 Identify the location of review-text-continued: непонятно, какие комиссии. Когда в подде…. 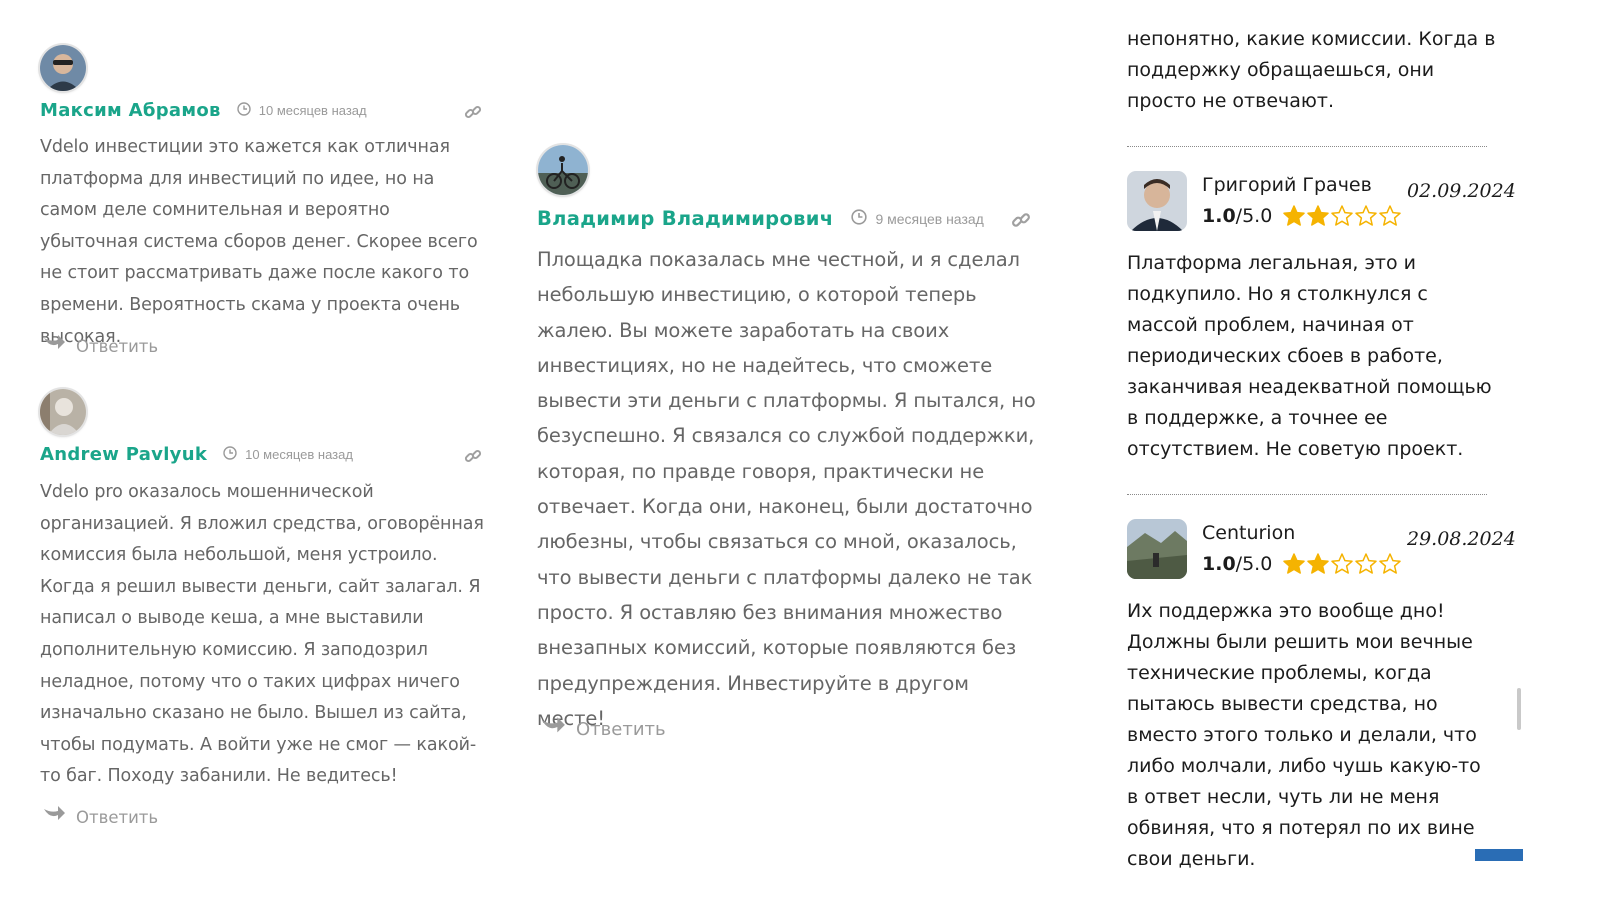
(1311, 70).